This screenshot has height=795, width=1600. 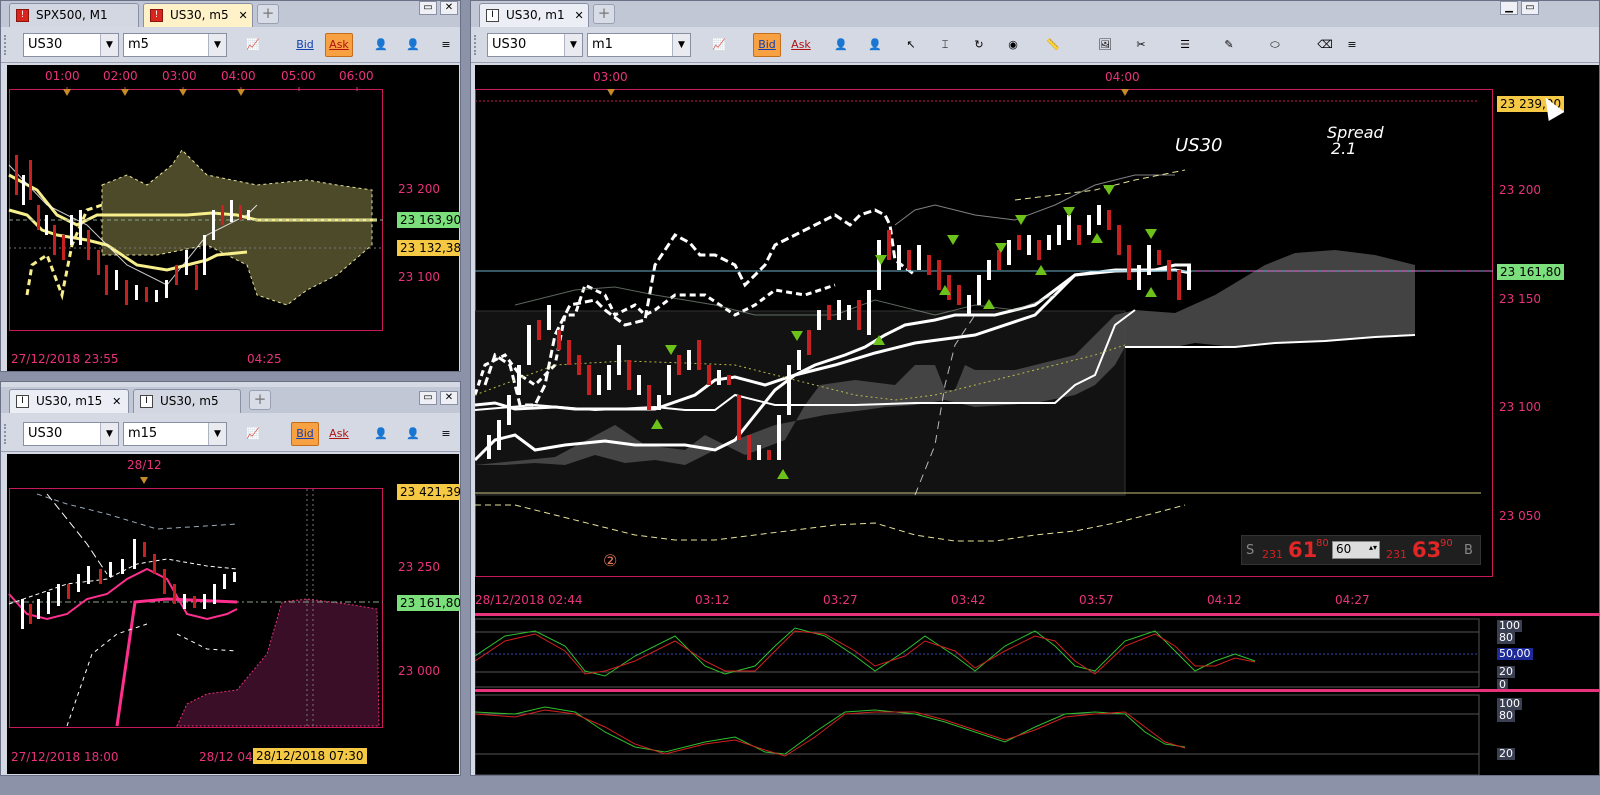 I want to click on price-label: 23 050, so click(x=1520, y=516).